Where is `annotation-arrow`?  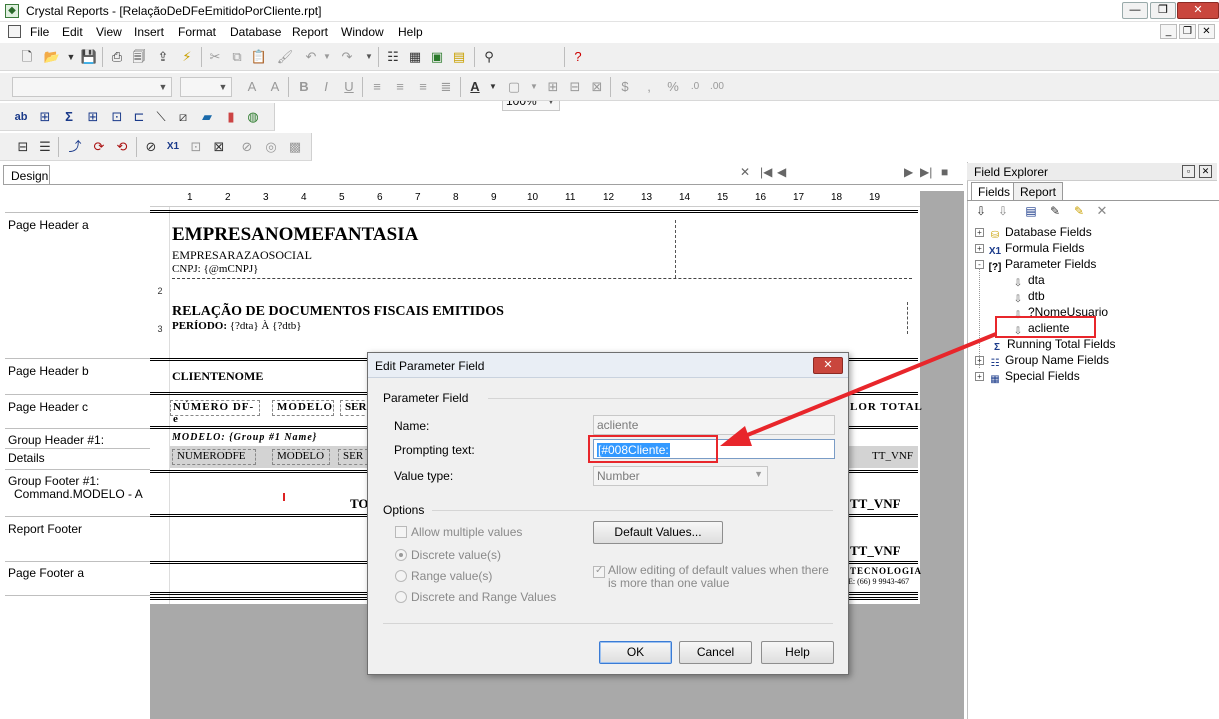
annotation-arrow is located at coordinates (858, 389).